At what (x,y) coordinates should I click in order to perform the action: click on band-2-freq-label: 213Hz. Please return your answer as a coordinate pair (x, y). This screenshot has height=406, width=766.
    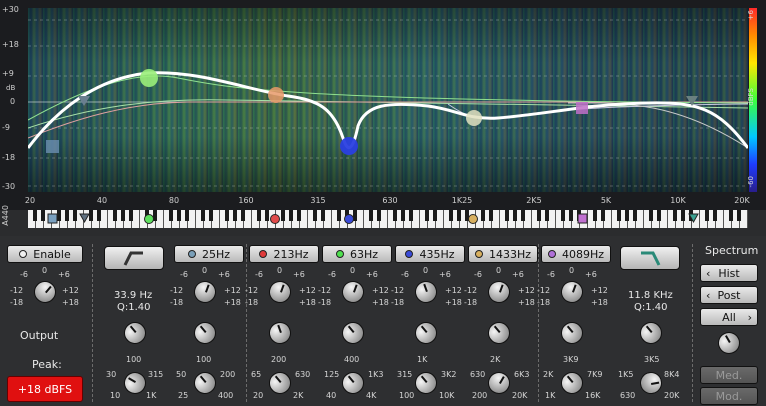
    Looking at the image, I should click on (291, 254).